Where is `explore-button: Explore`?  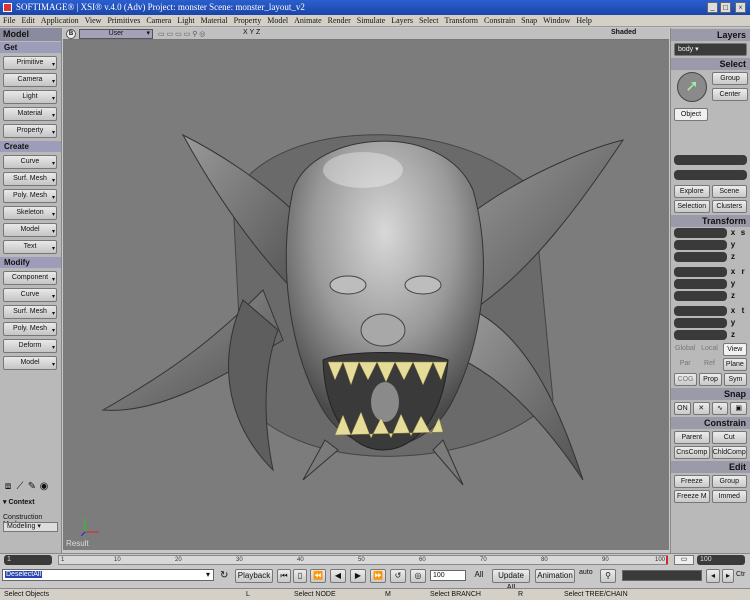
explore-button: Explore is located at coordinates (692, 191).